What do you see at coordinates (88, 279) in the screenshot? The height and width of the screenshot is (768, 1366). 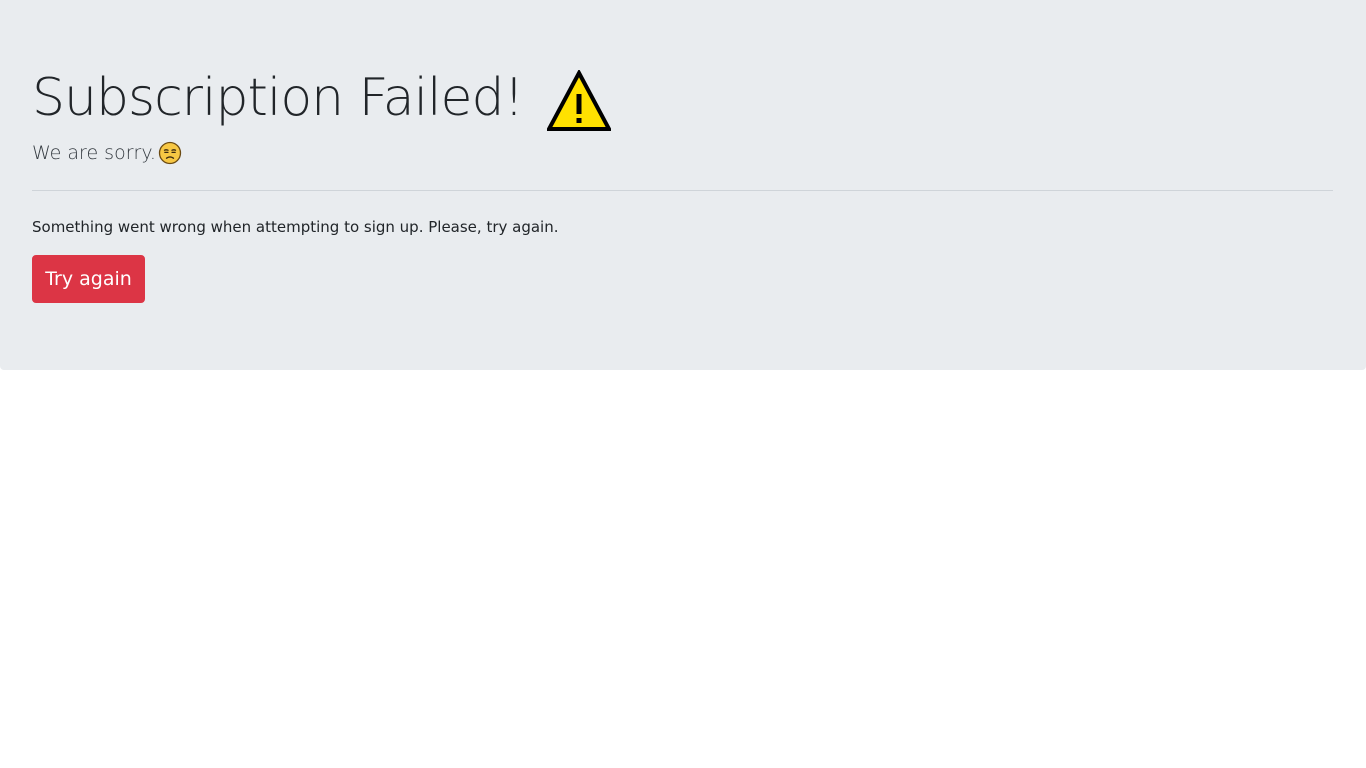 I see `try-again-button: Try again` at bounding box center [88, 279].